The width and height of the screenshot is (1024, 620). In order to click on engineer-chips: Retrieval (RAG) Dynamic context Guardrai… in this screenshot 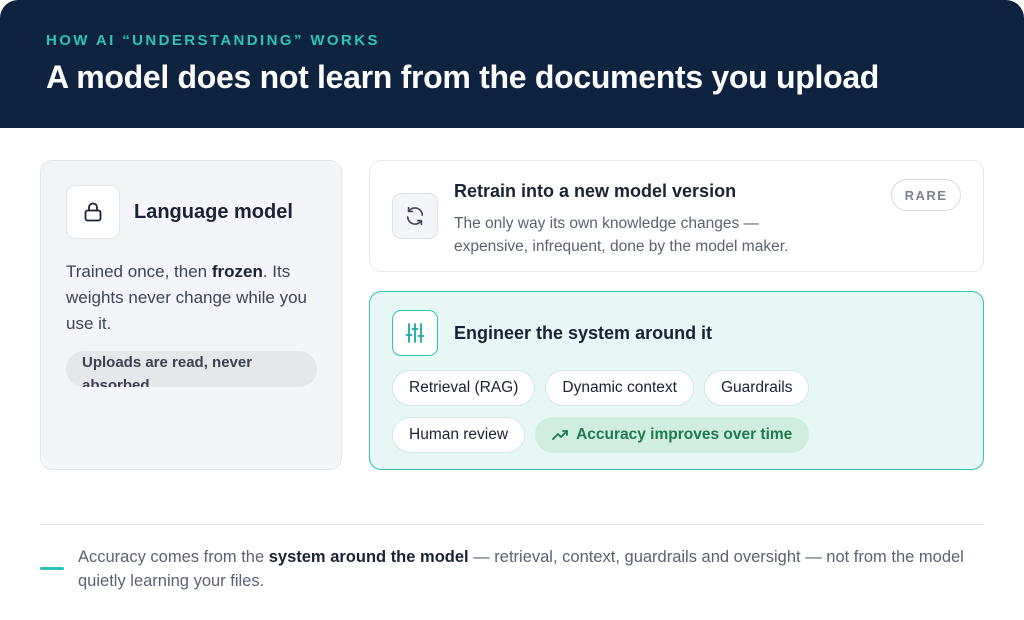, I will do `click(627, 411)`.